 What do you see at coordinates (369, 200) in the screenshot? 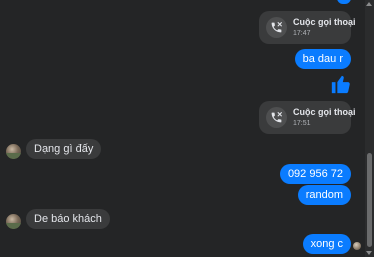
I see `scrollbar-thumb` at bounding box center [369, 200].